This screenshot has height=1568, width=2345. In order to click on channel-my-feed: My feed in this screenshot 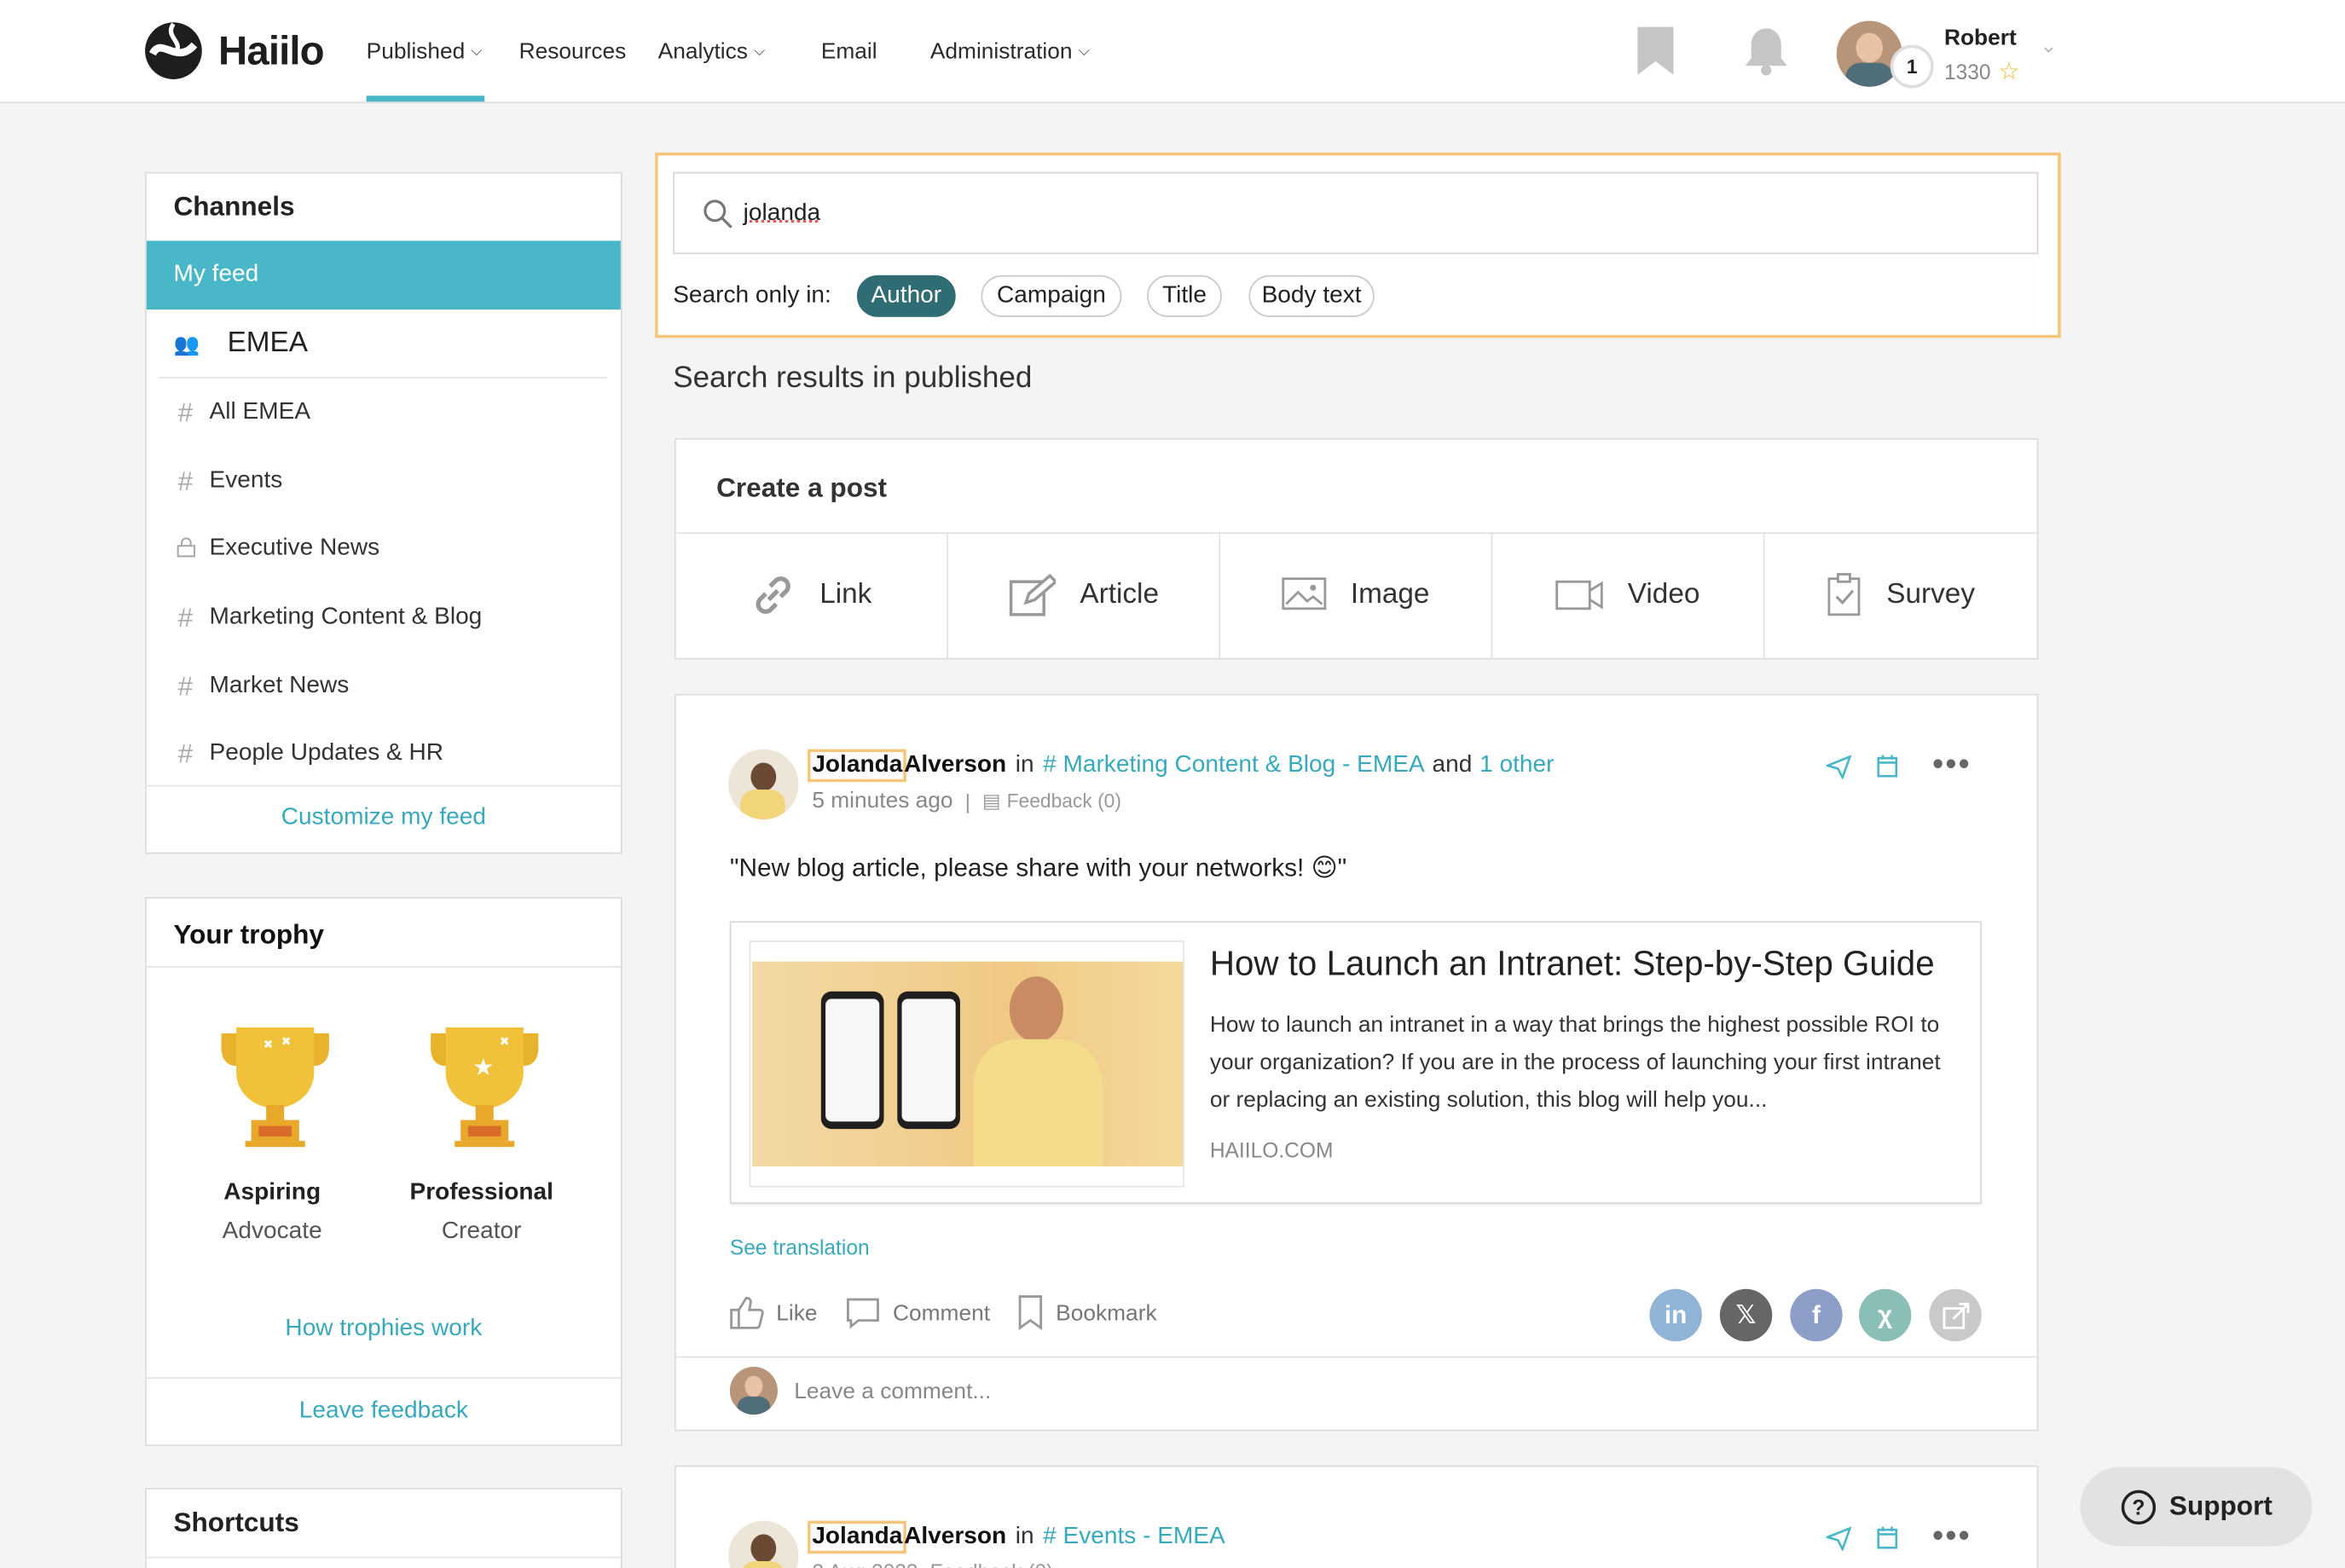, I will do `click(383, 275)`.